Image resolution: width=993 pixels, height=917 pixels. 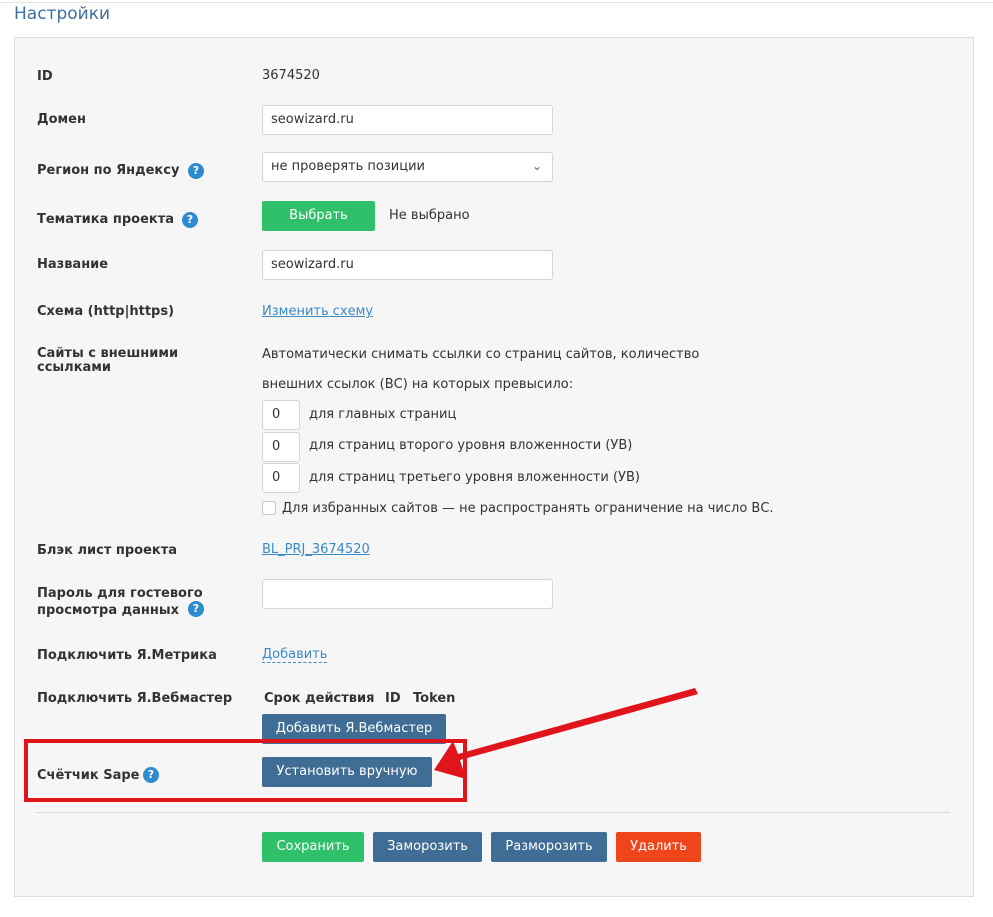 What do you see at coordinates (61, 119) in the screenshot?
I see `domain-label: Домен` at bounding box center [61, 119].